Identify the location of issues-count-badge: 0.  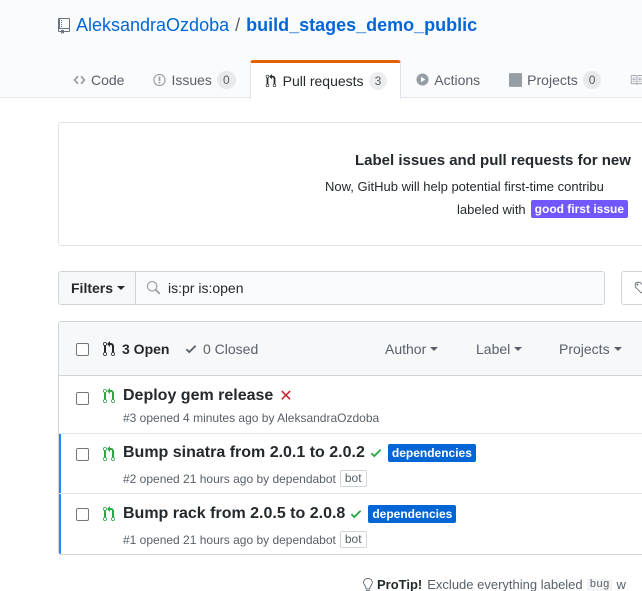
(226, 79).